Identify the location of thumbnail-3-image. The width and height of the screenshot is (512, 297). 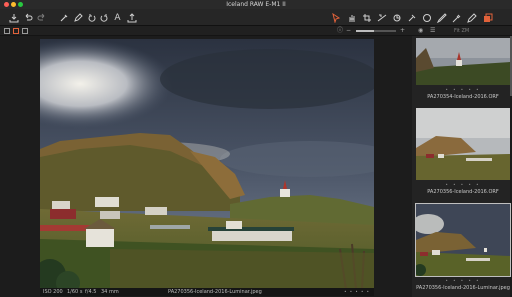
(463, 240).